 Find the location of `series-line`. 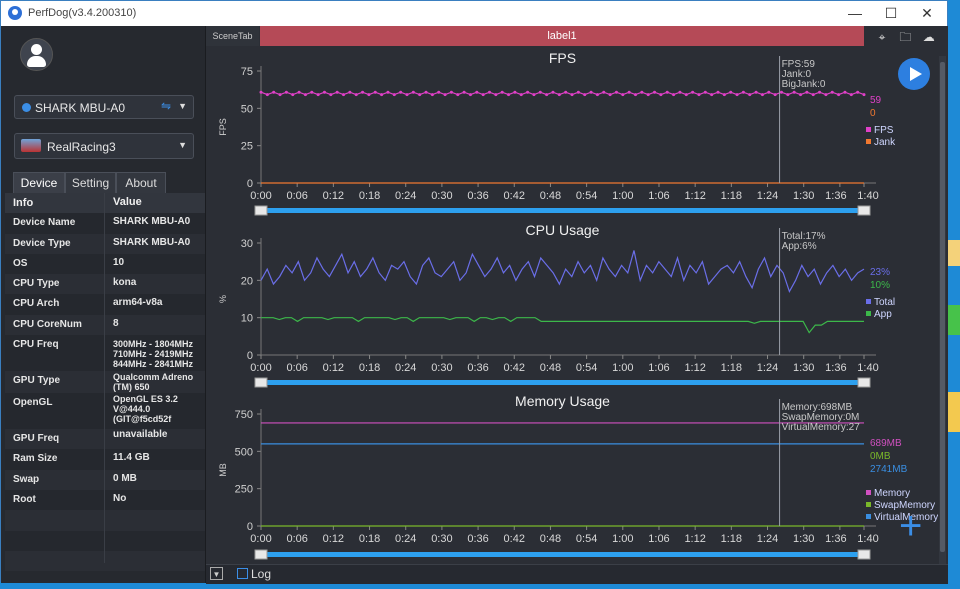

series-line is located at coordinates (562, 272).